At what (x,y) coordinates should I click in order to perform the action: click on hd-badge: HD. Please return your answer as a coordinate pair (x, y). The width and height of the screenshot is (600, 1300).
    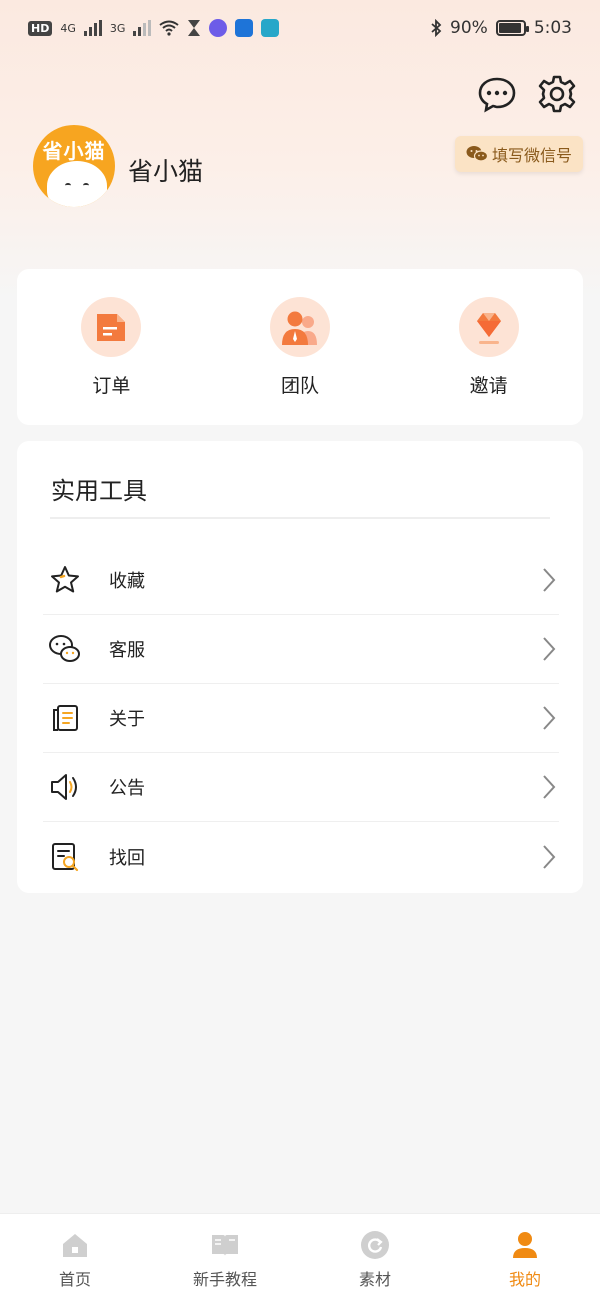
    Looking at the image, I should click on (40, 28).